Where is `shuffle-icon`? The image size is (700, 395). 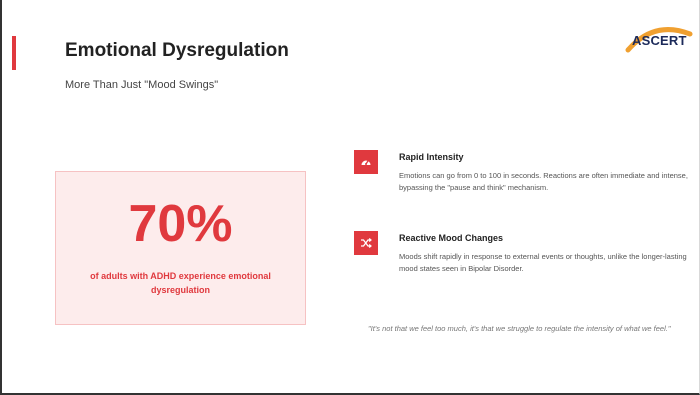 shuffle-icon is located at coordinates (366, 243).